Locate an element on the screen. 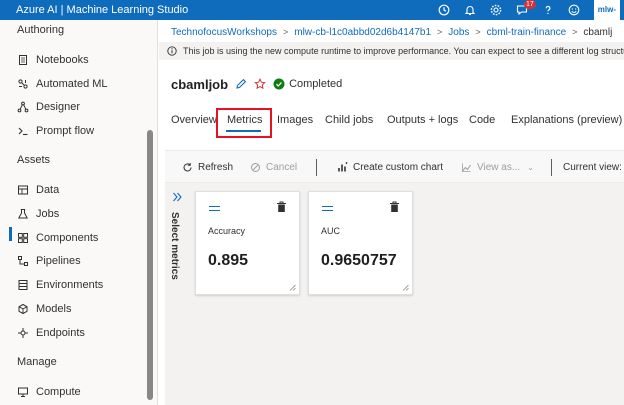  edit-icon is located at coordinates (241, 84).